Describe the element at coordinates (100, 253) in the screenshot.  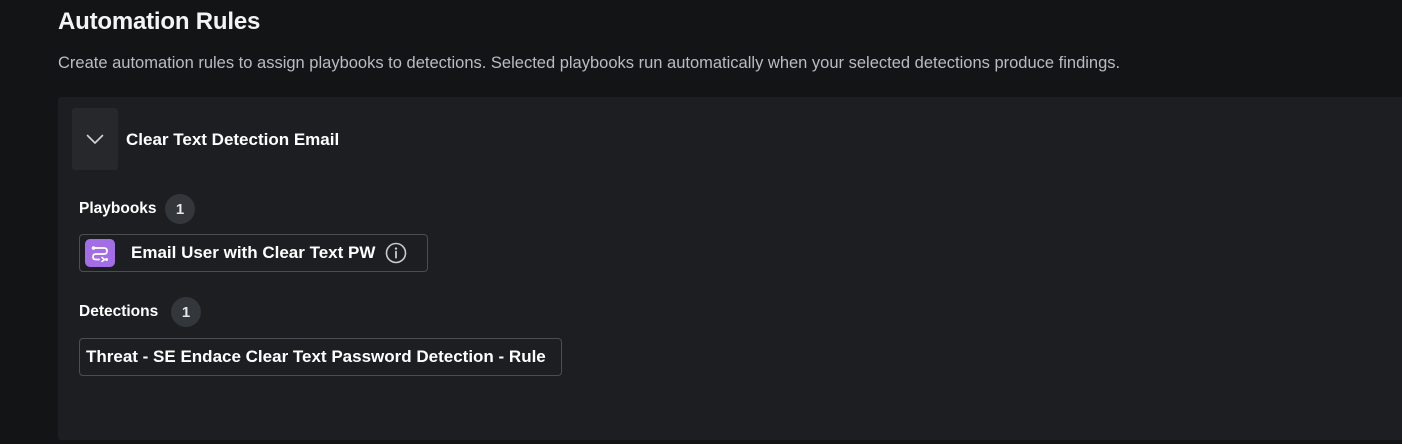
I see `playbook-icon` at that location.